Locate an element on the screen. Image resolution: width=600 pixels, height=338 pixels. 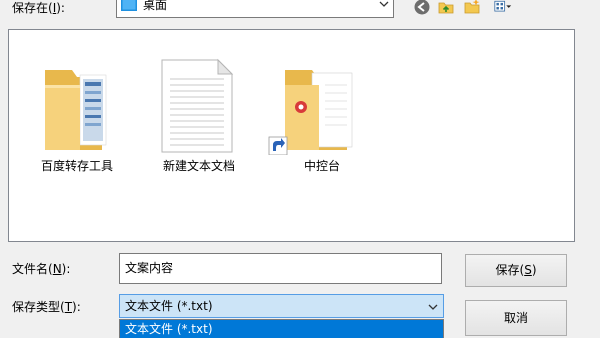
cancel-button: 取消 is located at coordinates (516, 318).